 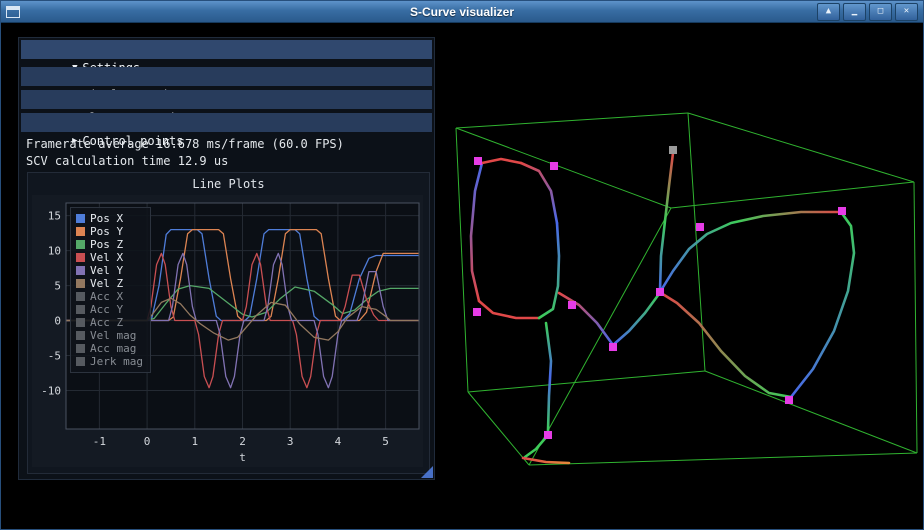 I want to click on titlebar: S-Curve visualizer ▲ ▁ □ ✕, so click(x=462, y=12).